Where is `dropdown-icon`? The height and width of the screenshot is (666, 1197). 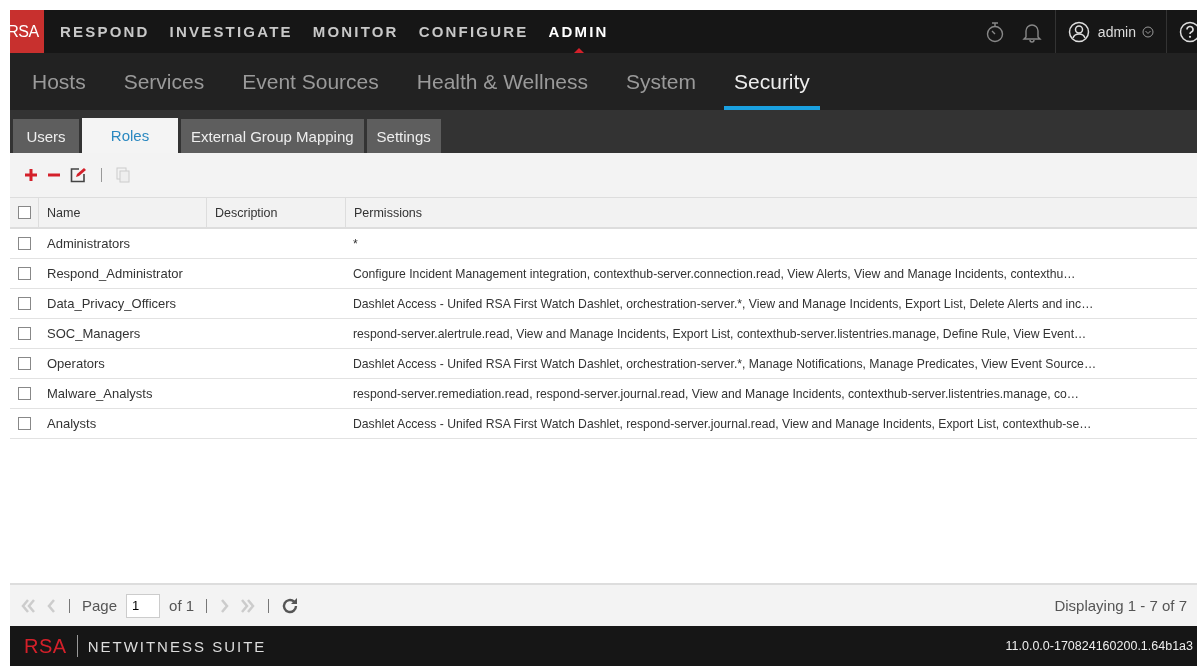 dropdown-icon is located at coordinates (1148, 31).